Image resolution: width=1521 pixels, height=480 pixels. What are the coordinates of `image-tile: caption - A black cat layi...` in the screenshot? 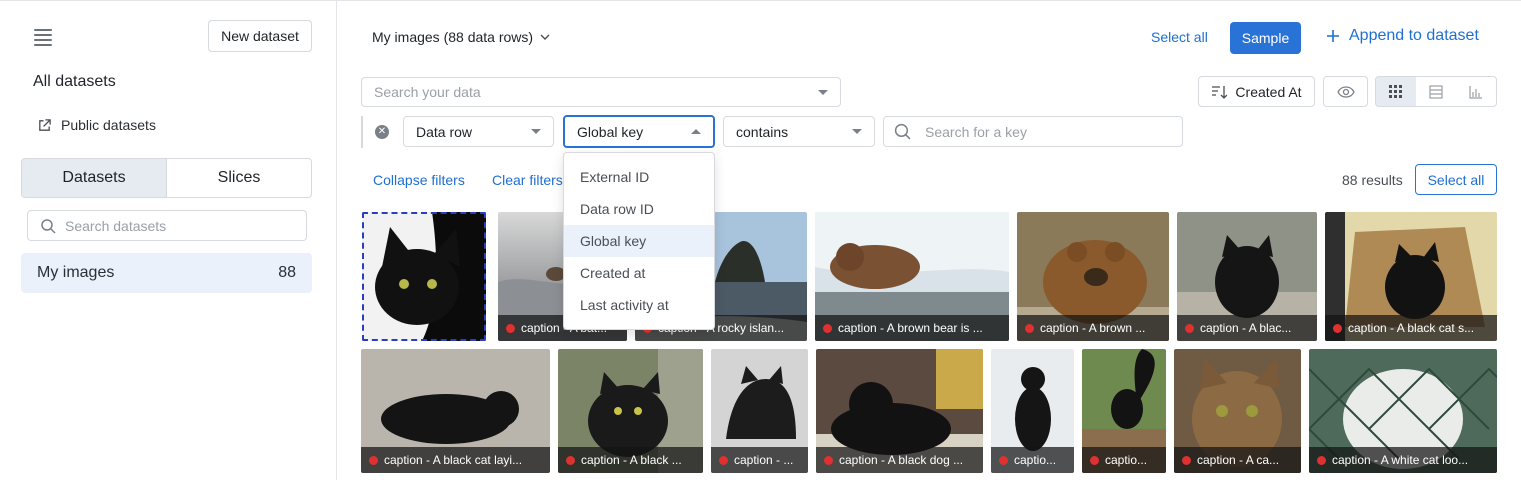 It's located at (455, 411).